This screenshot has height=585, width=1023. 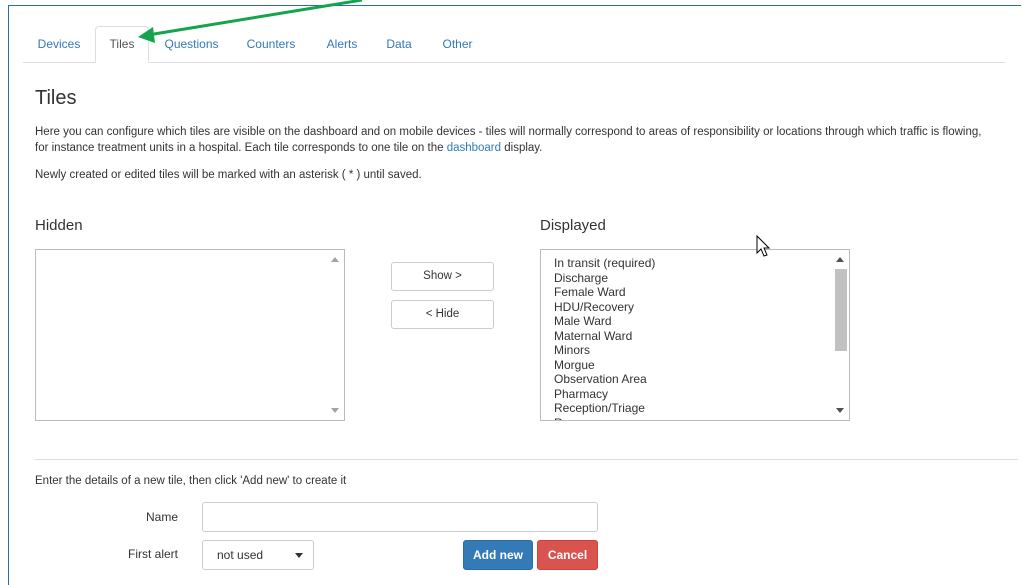 What do you see at coordinates (399, 44) in the screenshot?
I see `tab-data: Data` at bounding box center [399, 44].